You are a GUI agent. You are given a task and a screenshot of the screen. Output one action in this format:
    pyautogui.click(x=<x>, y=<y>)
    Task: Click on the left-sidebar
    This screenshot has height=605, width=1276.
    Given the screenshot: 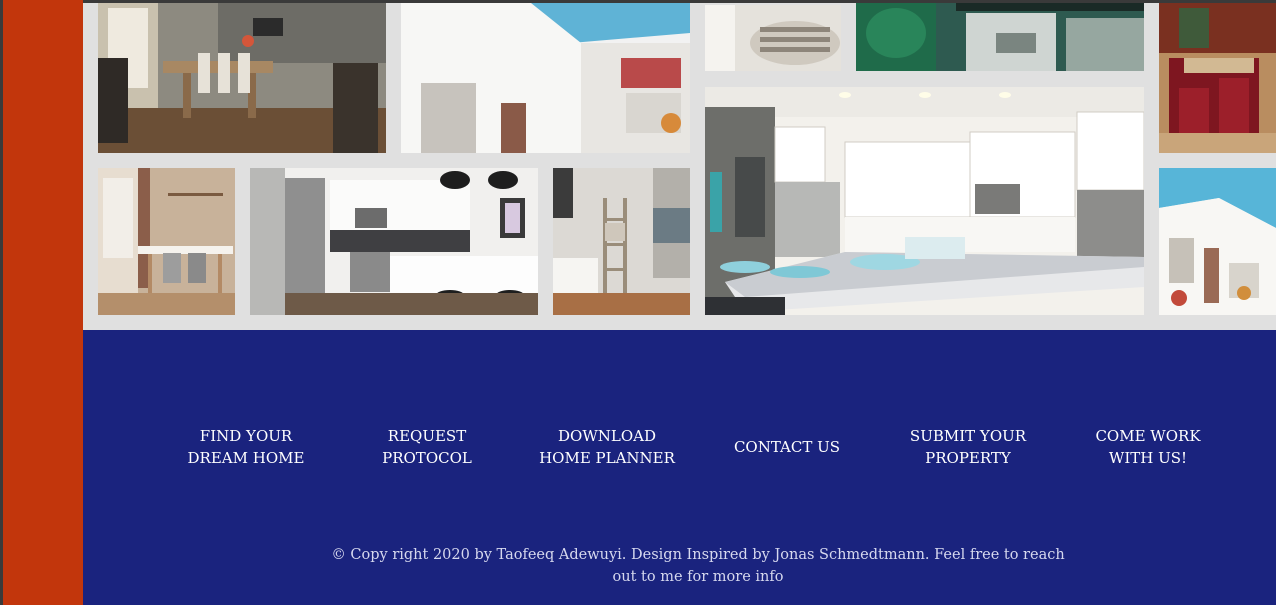 What is the action you would take?
    pyautogui.click(x=41, y=302)
    